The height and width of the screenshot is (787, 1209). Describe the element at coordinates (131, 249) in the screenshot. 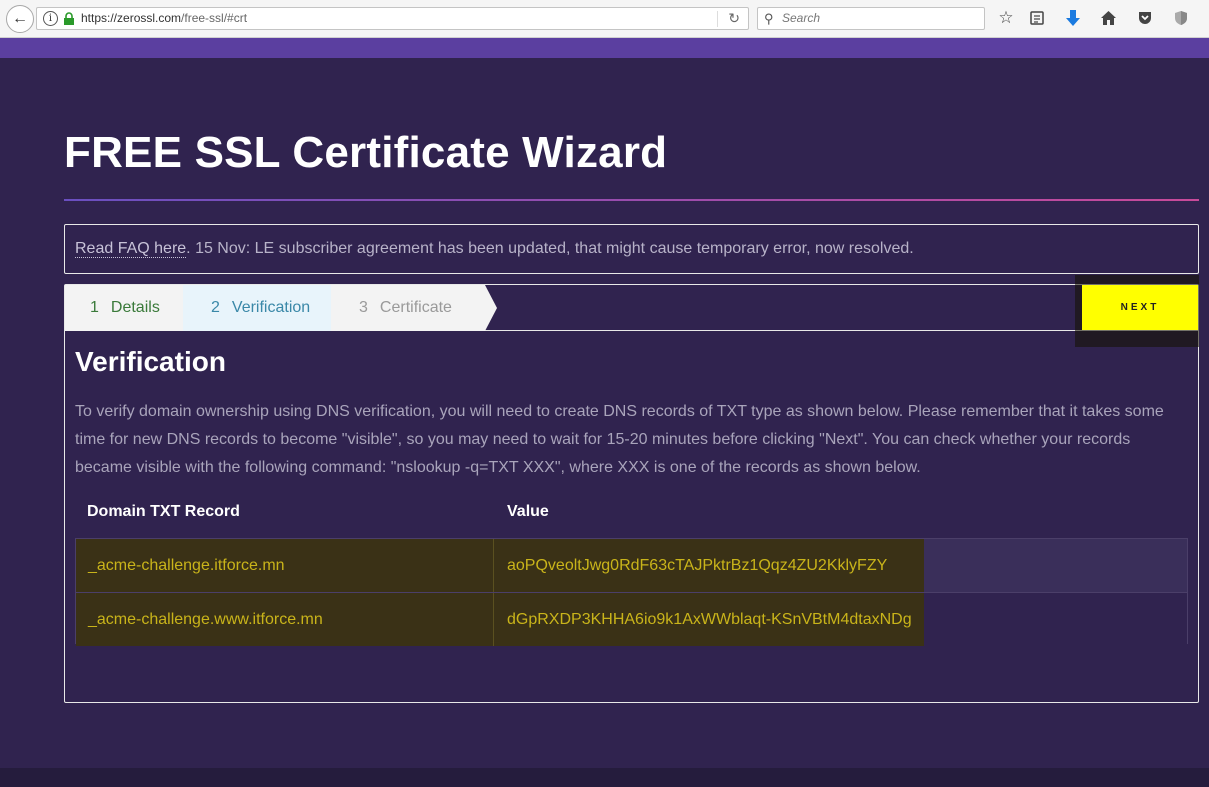

I see `faq-link: Read FAQ here` at that location.